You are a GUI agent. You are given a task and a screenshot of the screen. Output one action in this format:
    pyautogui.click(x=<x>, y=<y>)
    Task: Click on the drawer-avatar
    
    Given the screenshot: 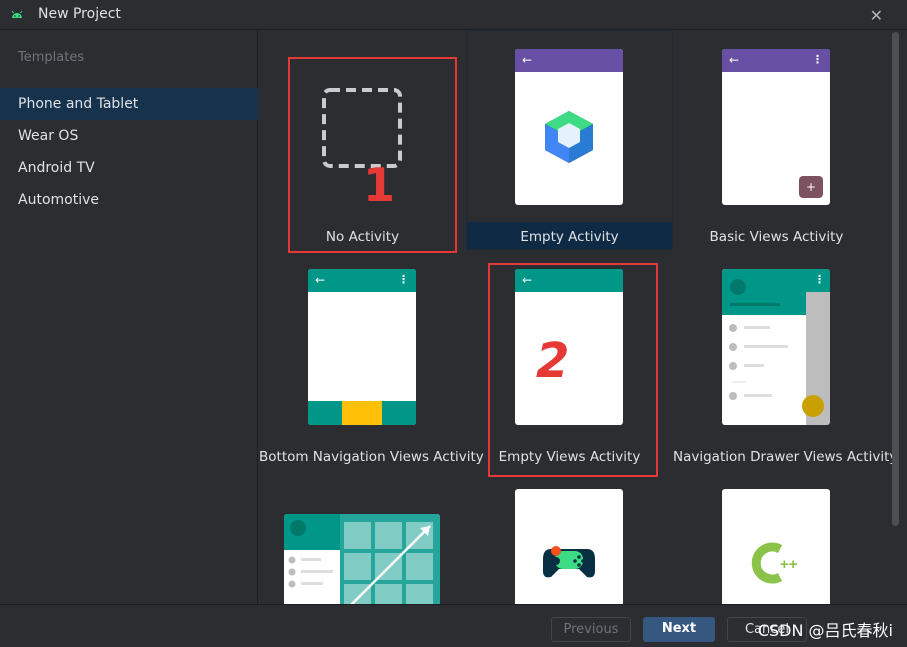 What is the action you would take?
    pyautogui.click(x=738, y=287)
    